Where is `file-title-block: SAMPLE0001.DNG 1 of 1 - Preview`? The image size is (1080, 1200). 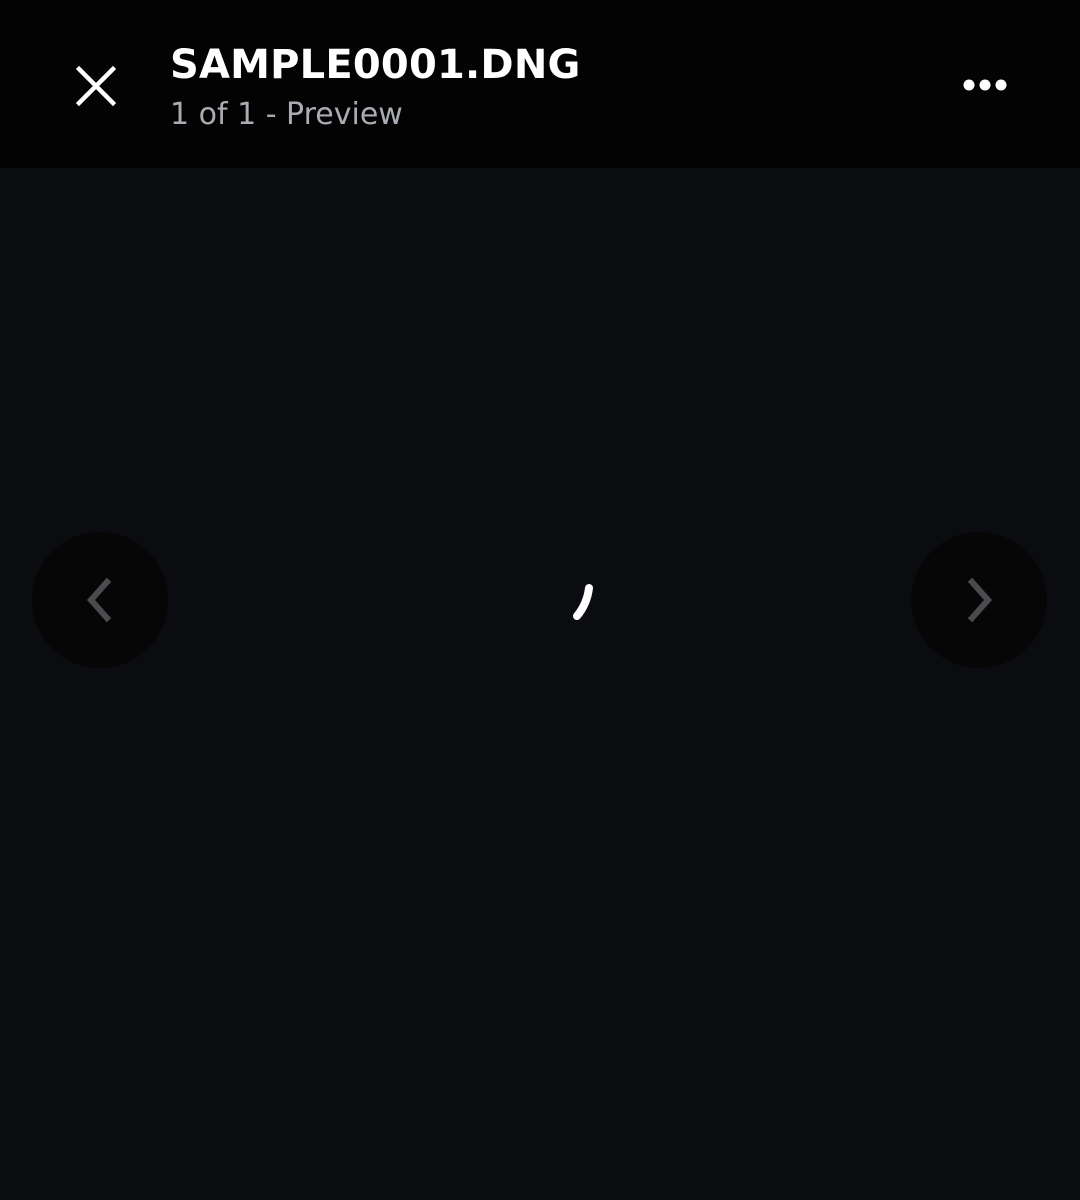
file-title-block: SAMPLE0001.DNG 1 of 1 - Preview is located at coordinates (375, 88).